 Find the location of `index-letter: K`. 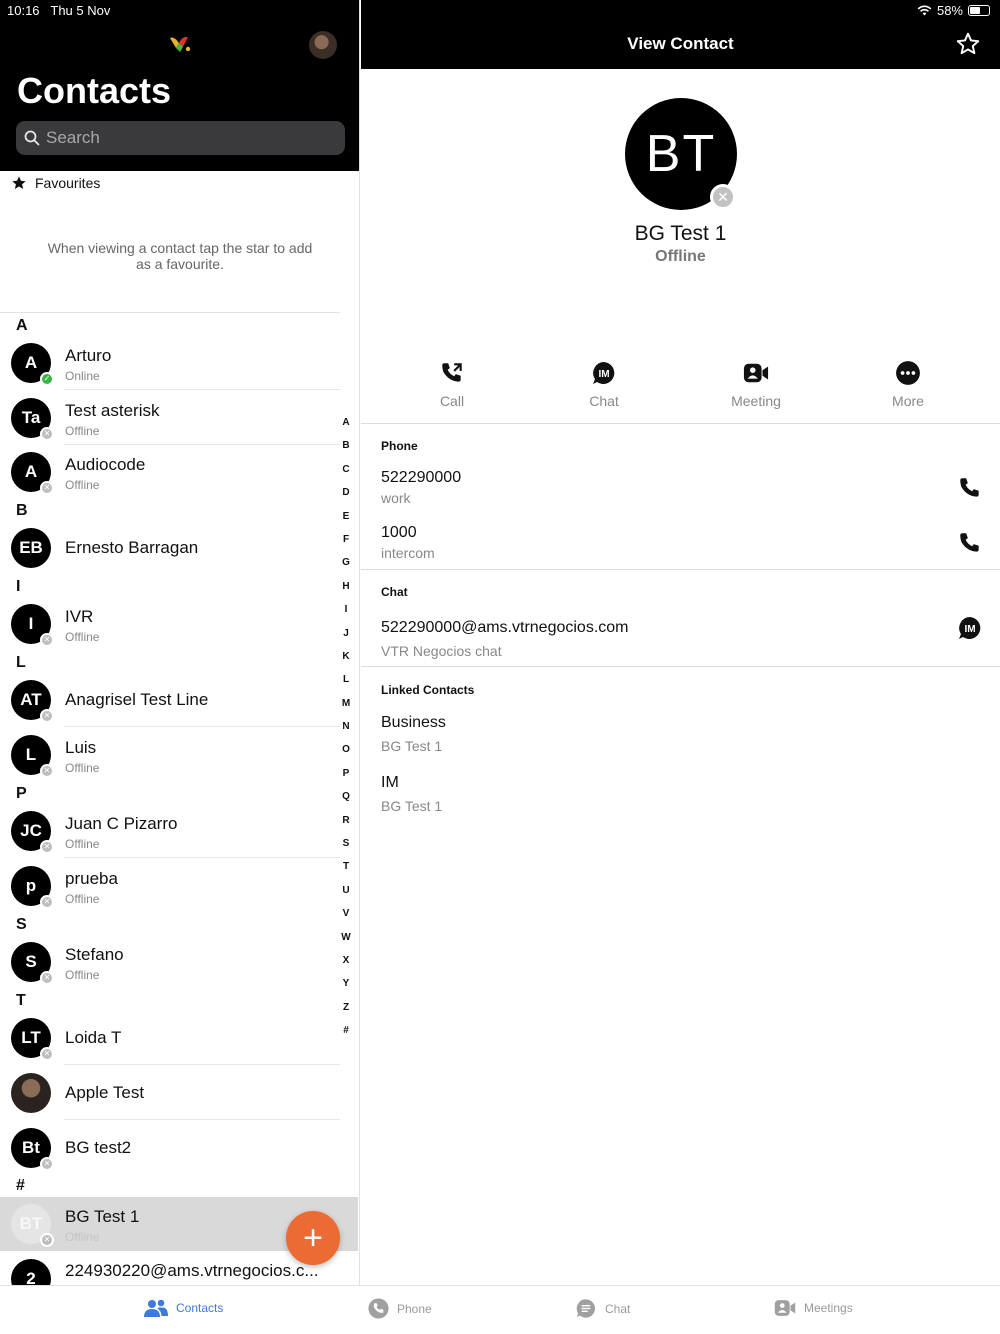

index-letter: K is located at coordinates (346, 661).